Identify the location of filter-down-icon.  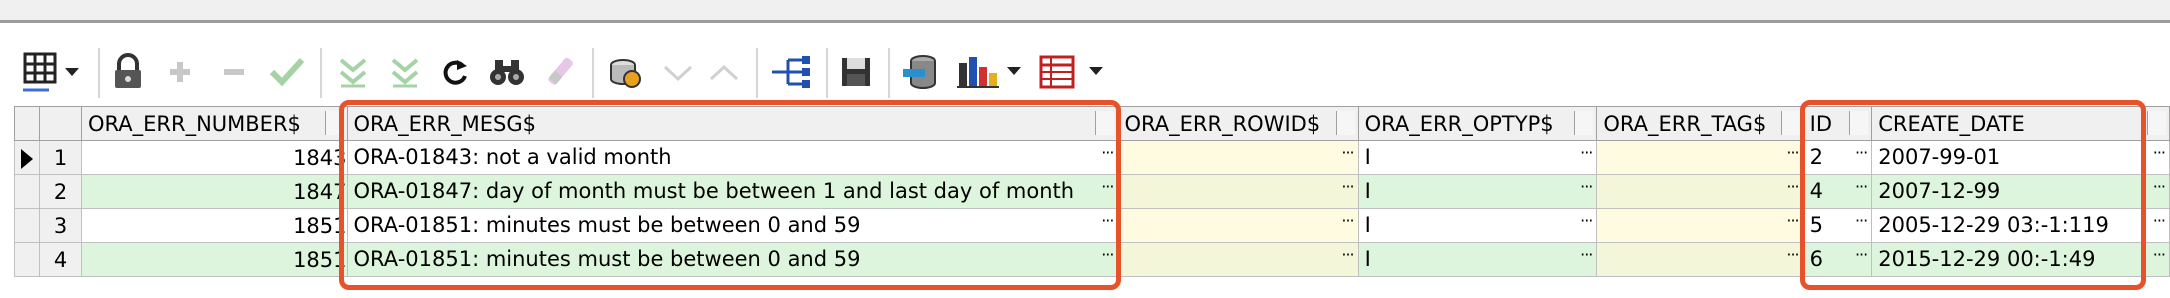
(353, 72).